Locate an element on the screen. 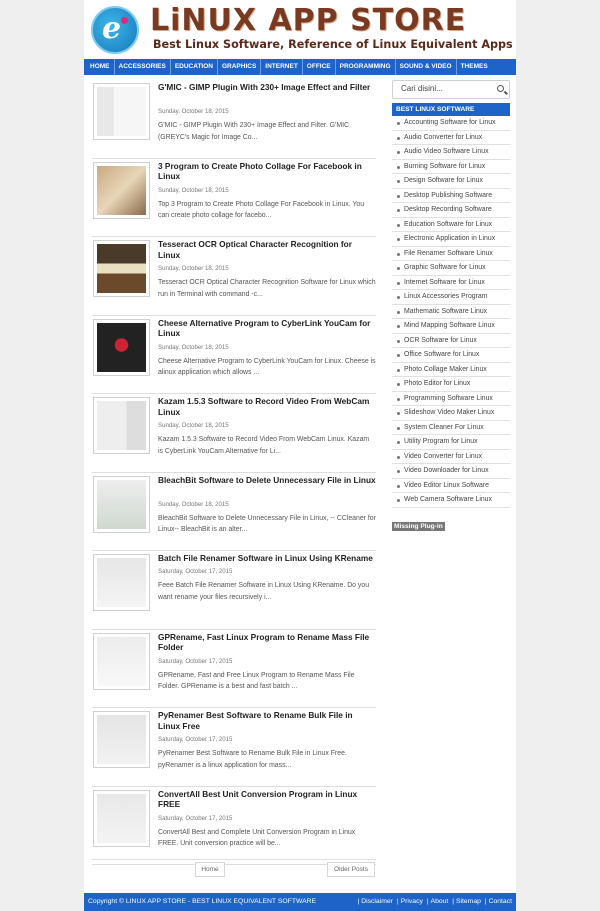 Image resolution: width=600 pixels, height=911 pixels. search-icon is located at coordinates (500, 88).